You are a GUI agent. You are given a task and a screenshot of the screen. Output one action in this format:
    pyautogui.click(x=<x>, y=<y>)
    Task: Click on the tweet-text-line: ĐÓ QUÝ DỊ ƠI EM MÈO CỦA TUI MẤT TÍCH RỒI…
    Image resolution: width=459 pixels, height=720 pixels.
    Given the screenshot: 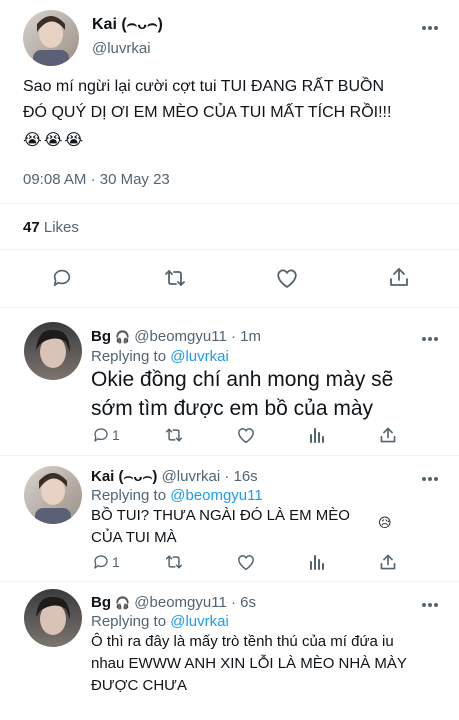 What is the action you would take?
    pyautogui.click(x=207, y=112)
    